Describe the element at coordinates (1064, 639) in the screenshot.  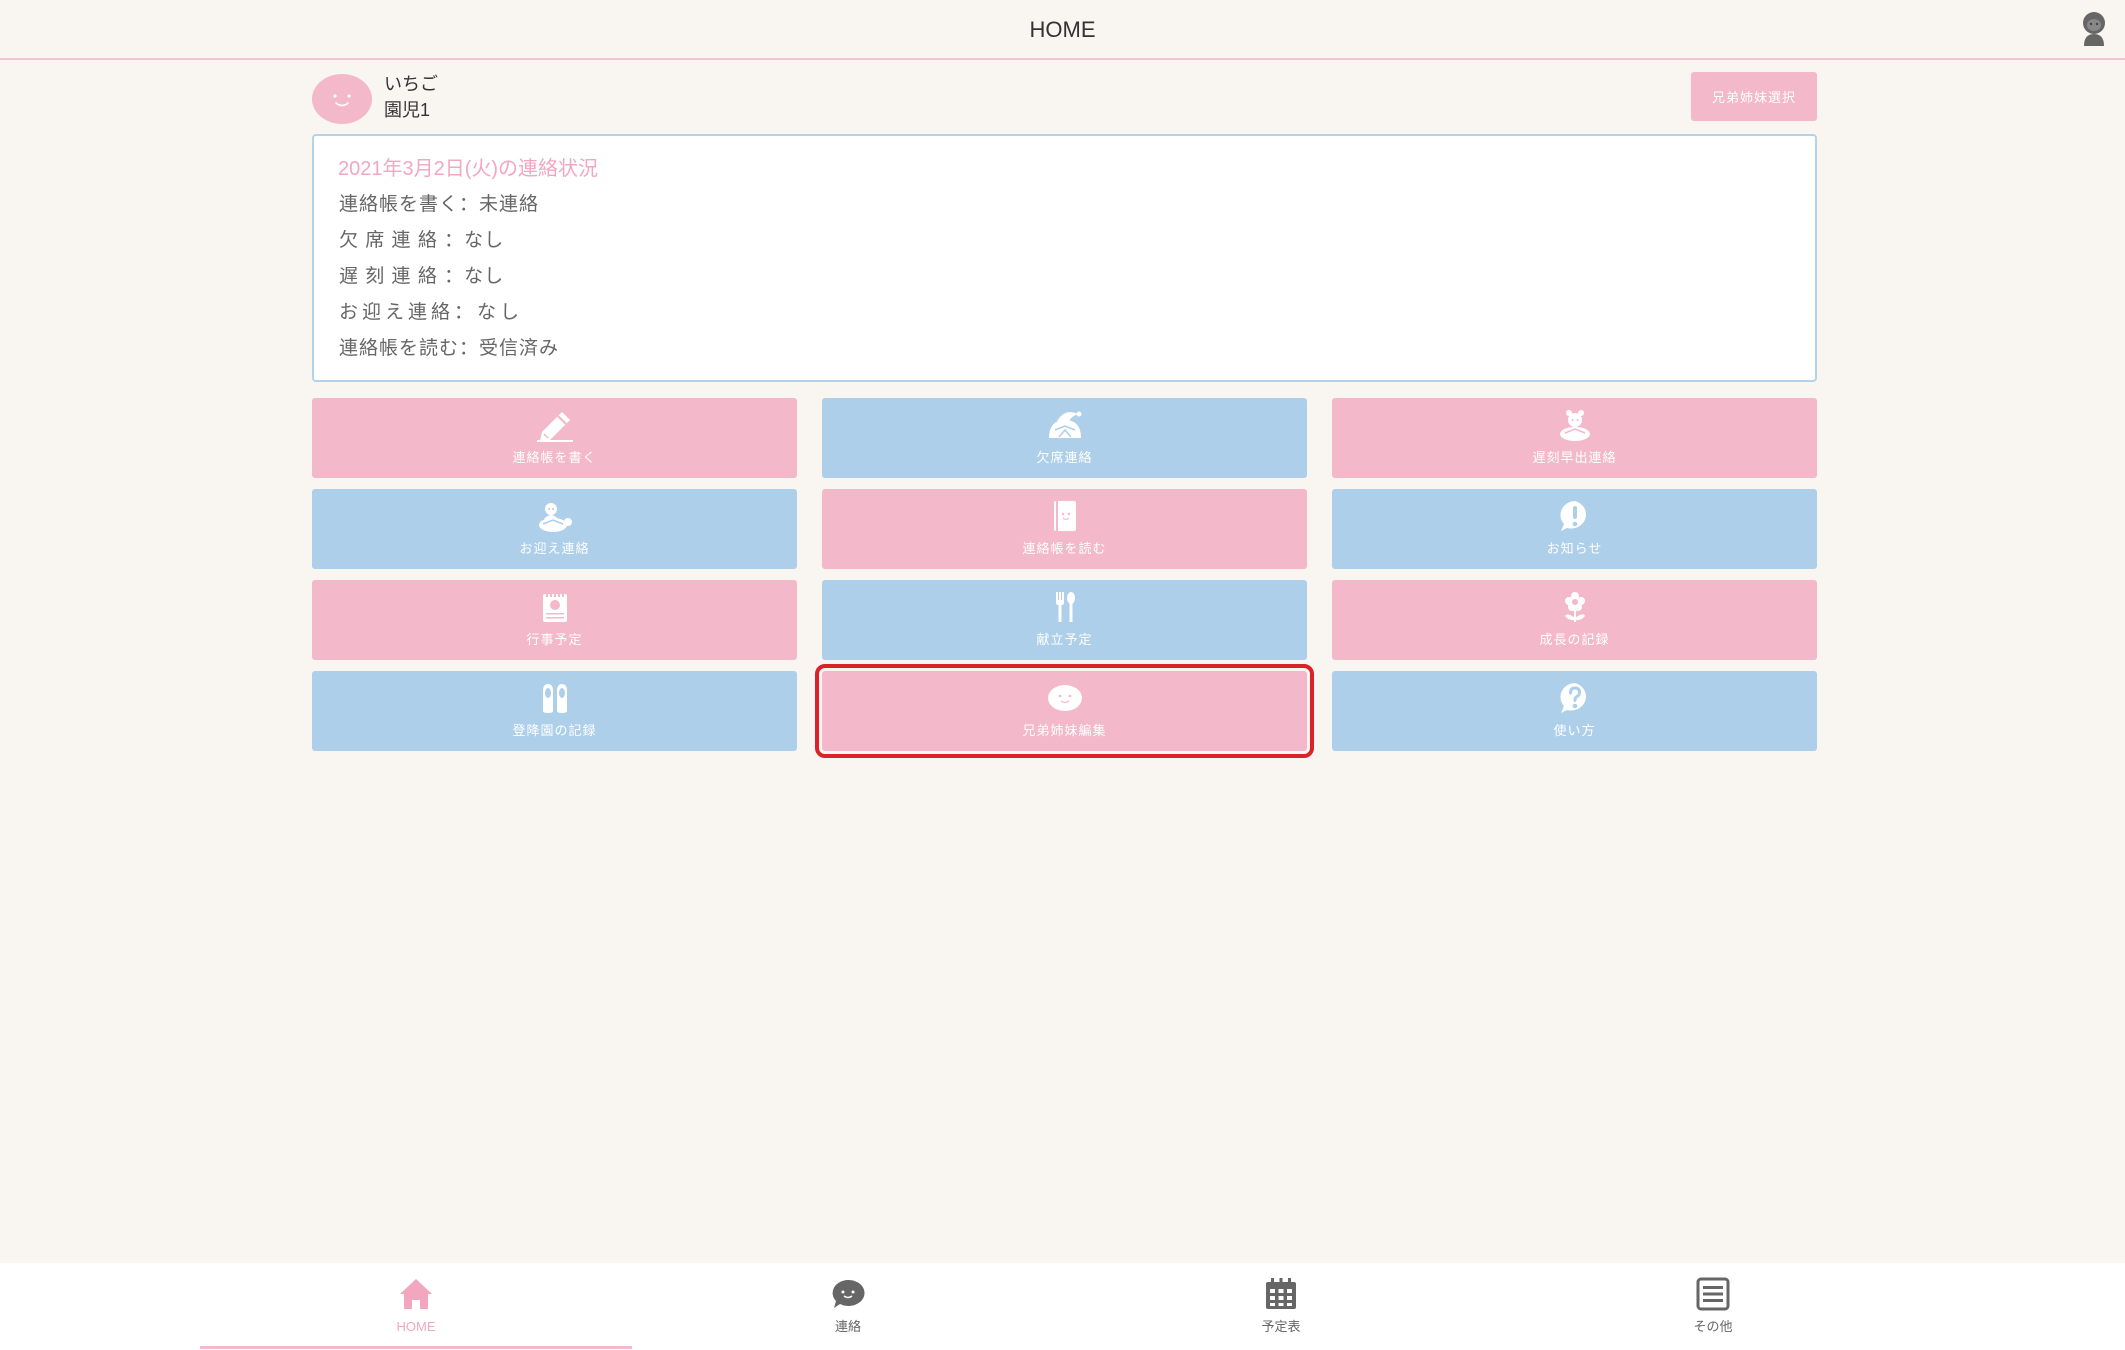
I see `menu-label: 献立予定` at that location.